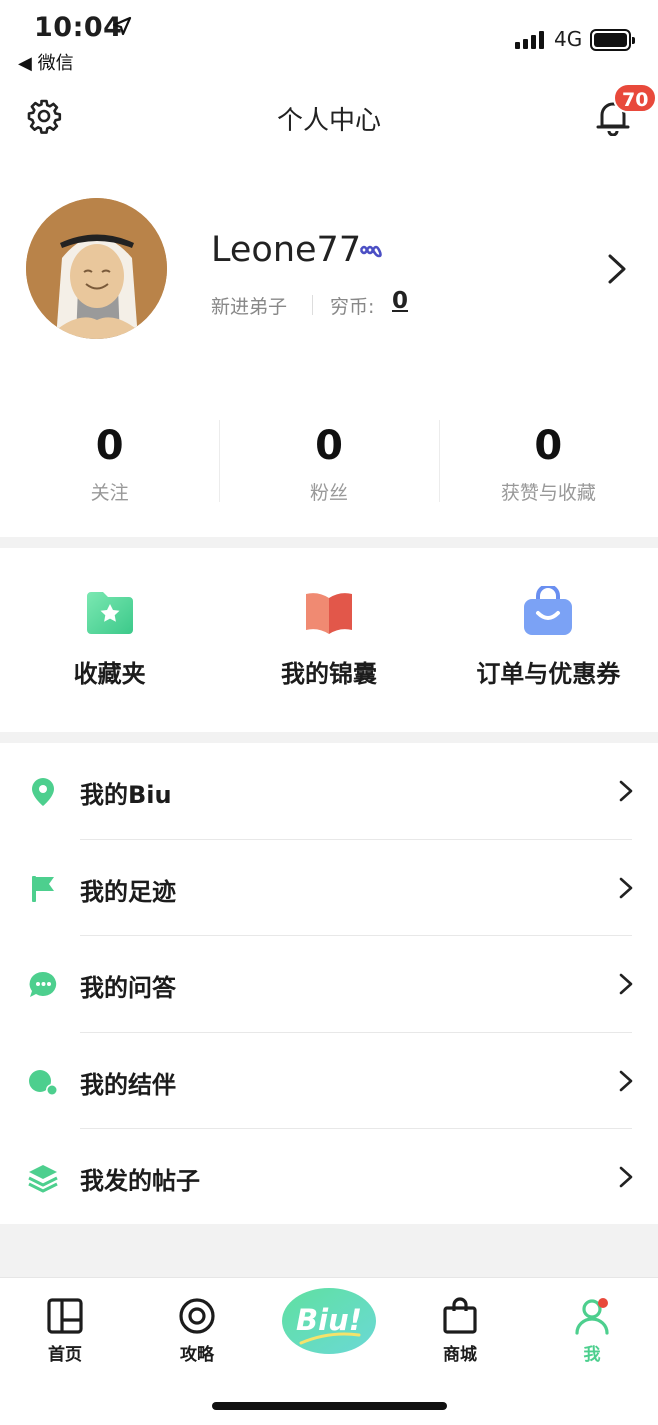  I want to click on biu-button: Biu!, so click(329, 1321).